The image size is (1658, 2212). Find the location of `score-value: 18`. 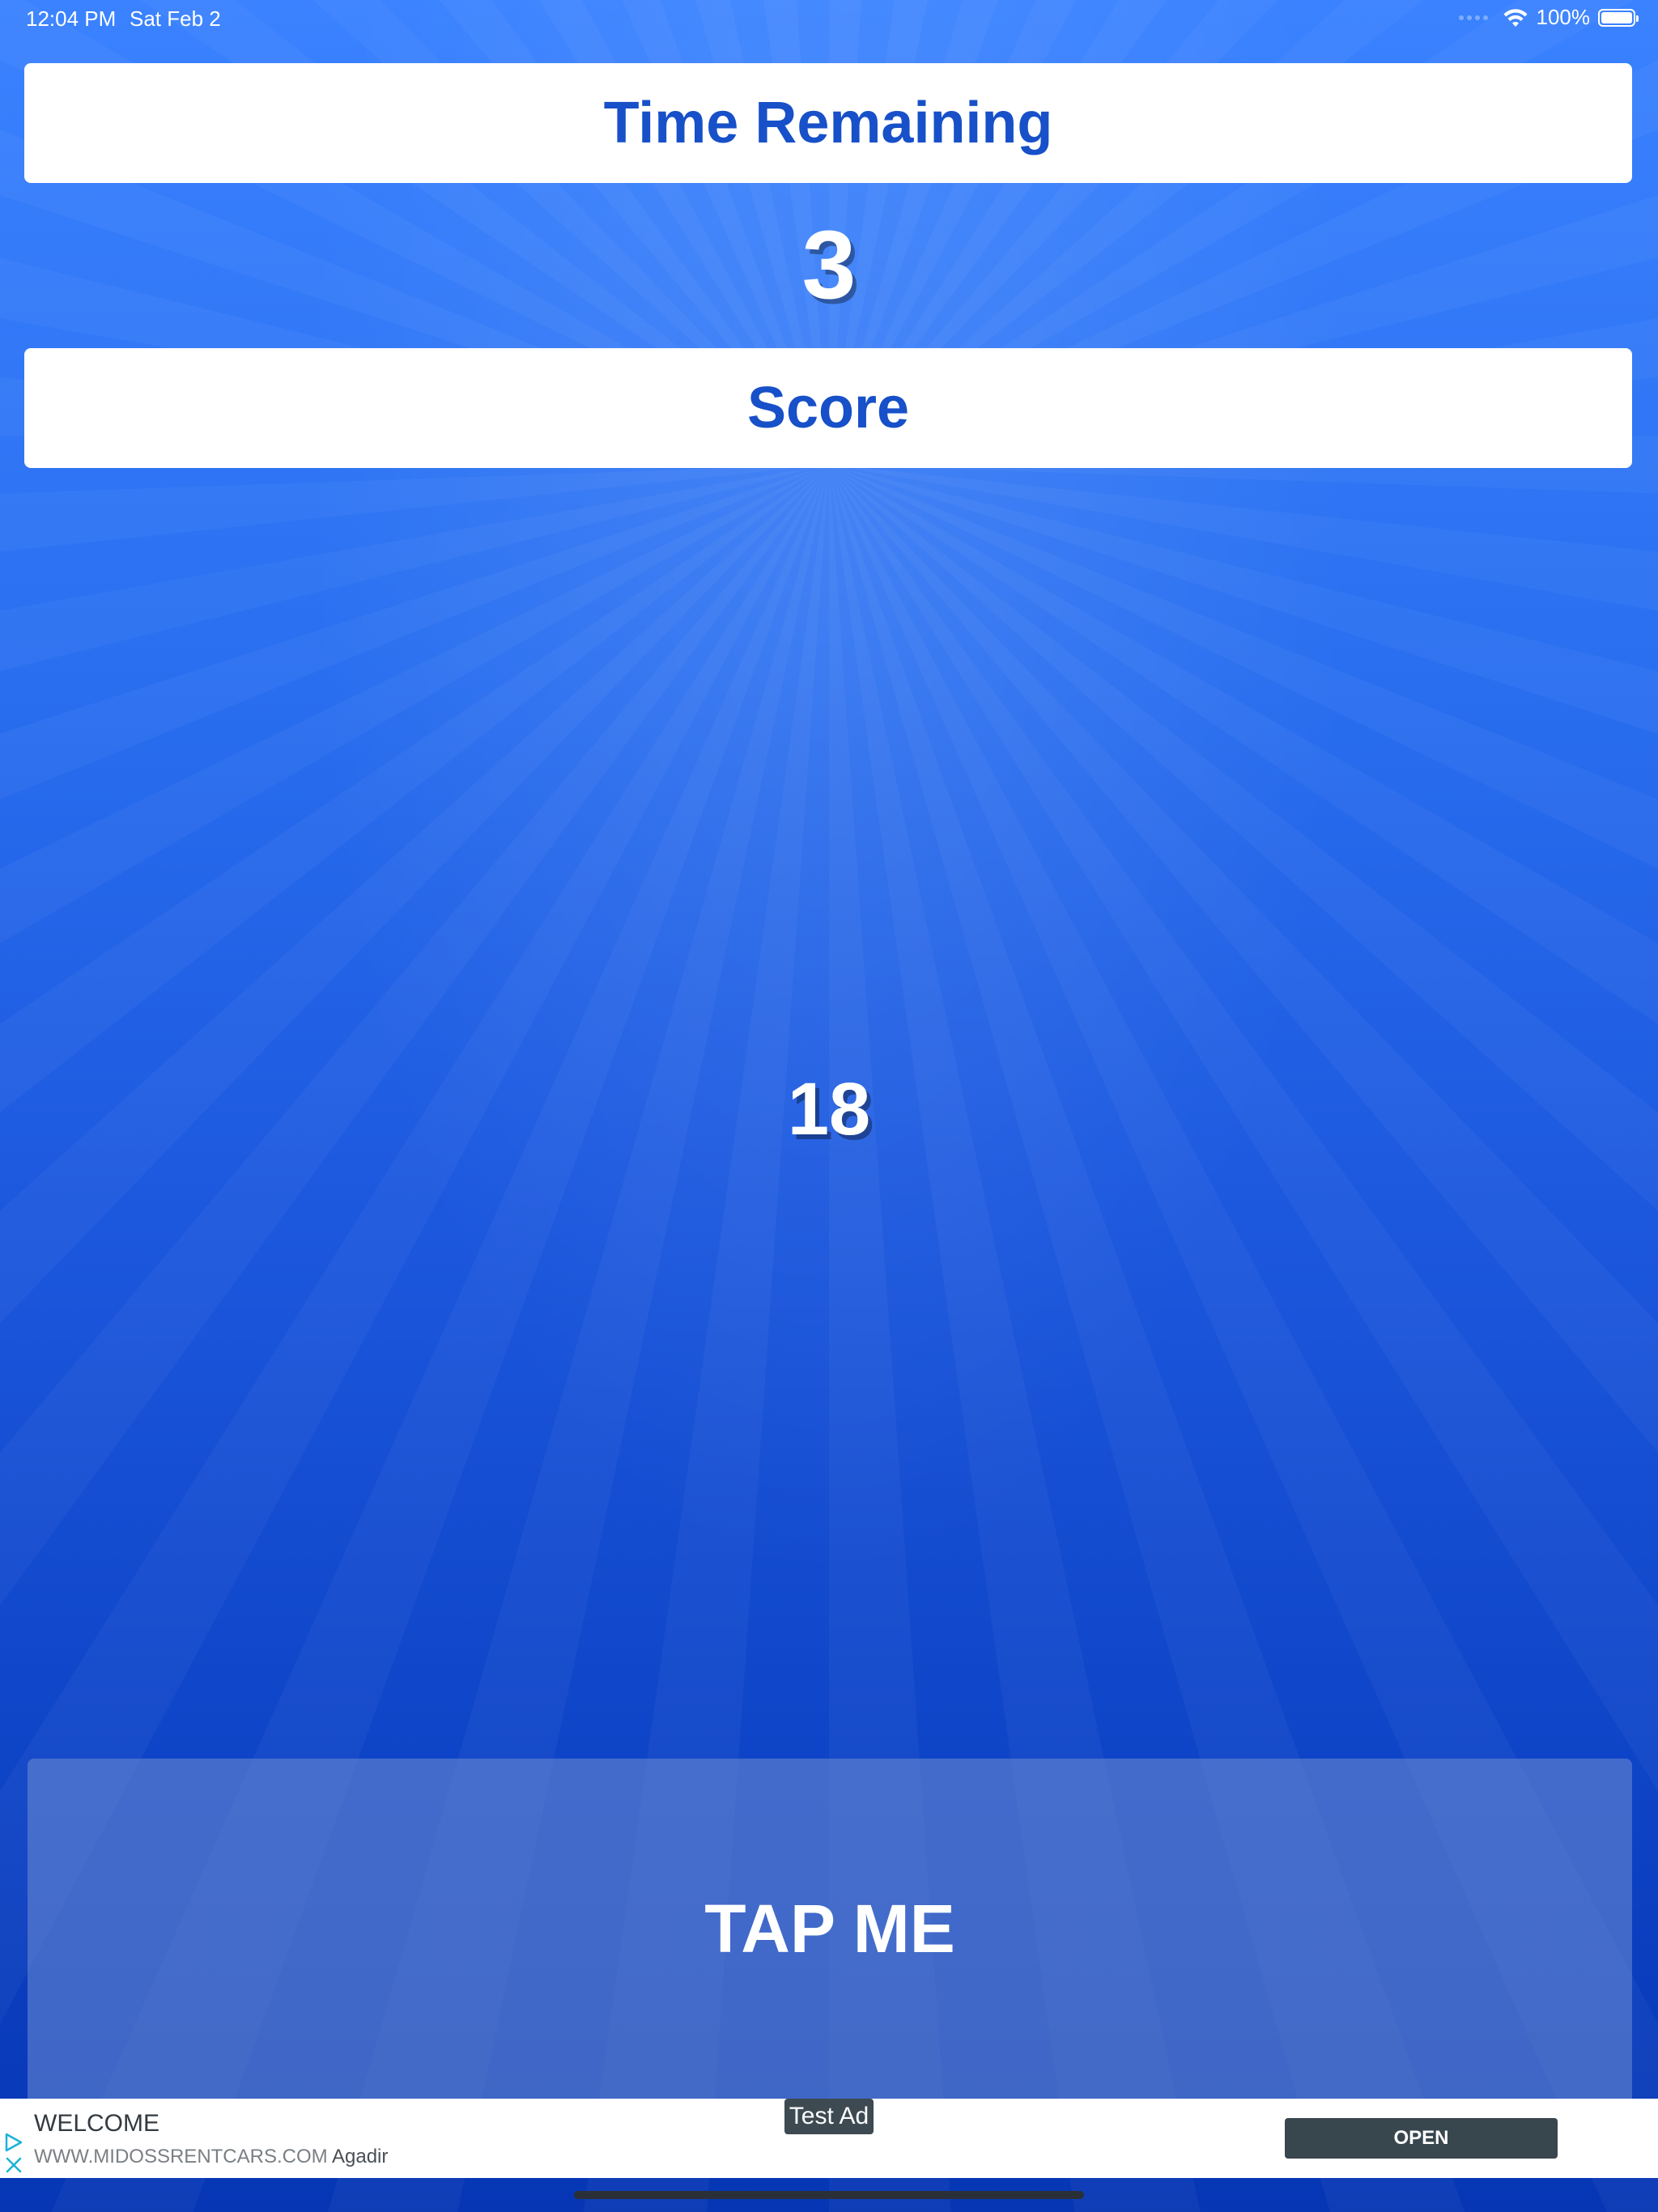

score-value: 18 is located at coordinates (829, 1110).